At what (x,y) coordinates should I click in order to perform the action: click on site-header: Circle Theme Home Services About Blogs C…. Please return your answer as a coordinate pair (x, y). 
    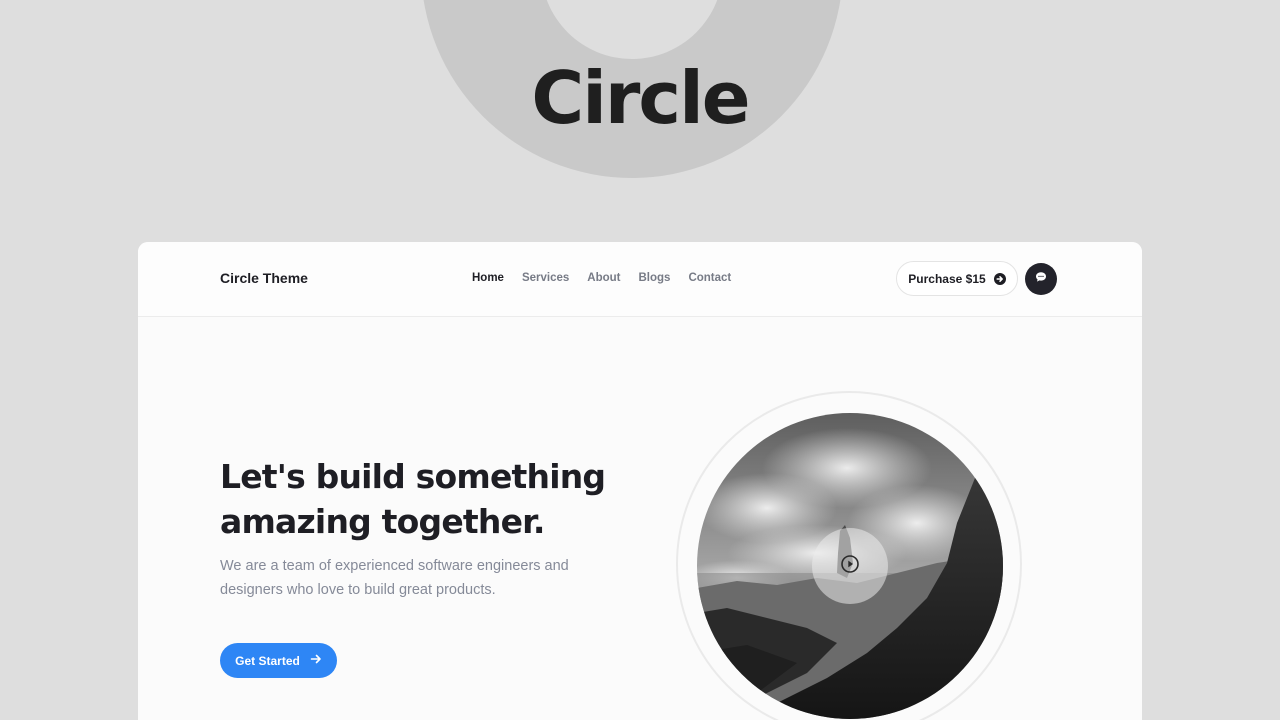
    Looking at the image, I should click on (640, 279).